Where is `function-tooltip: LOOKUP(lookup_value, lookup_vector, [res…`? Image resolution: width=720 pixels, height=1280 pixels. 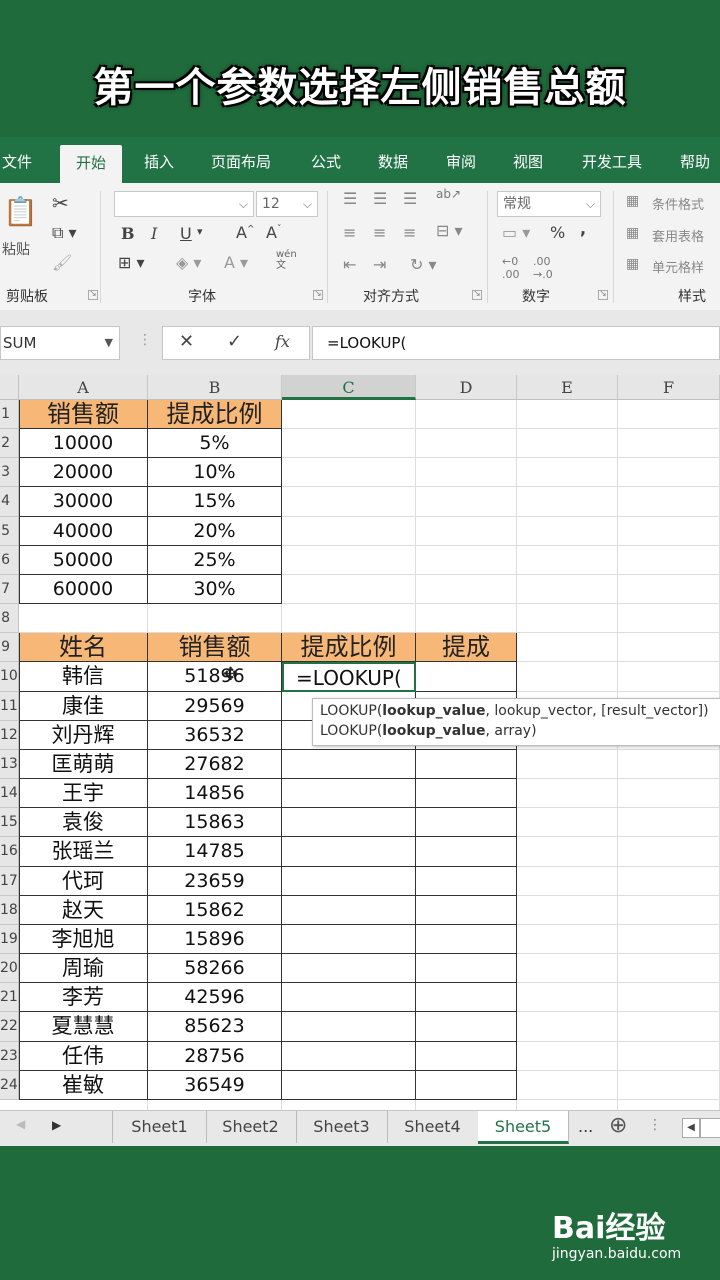 function-tooltip: LOOKUP(lookup_value, lookup_vector, [res… is located at coordinates (516, 721).